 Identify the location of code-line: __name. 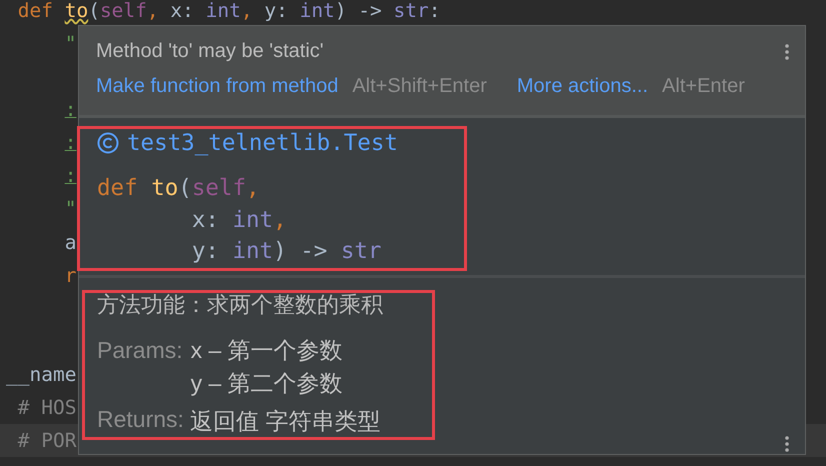
(41, 374).